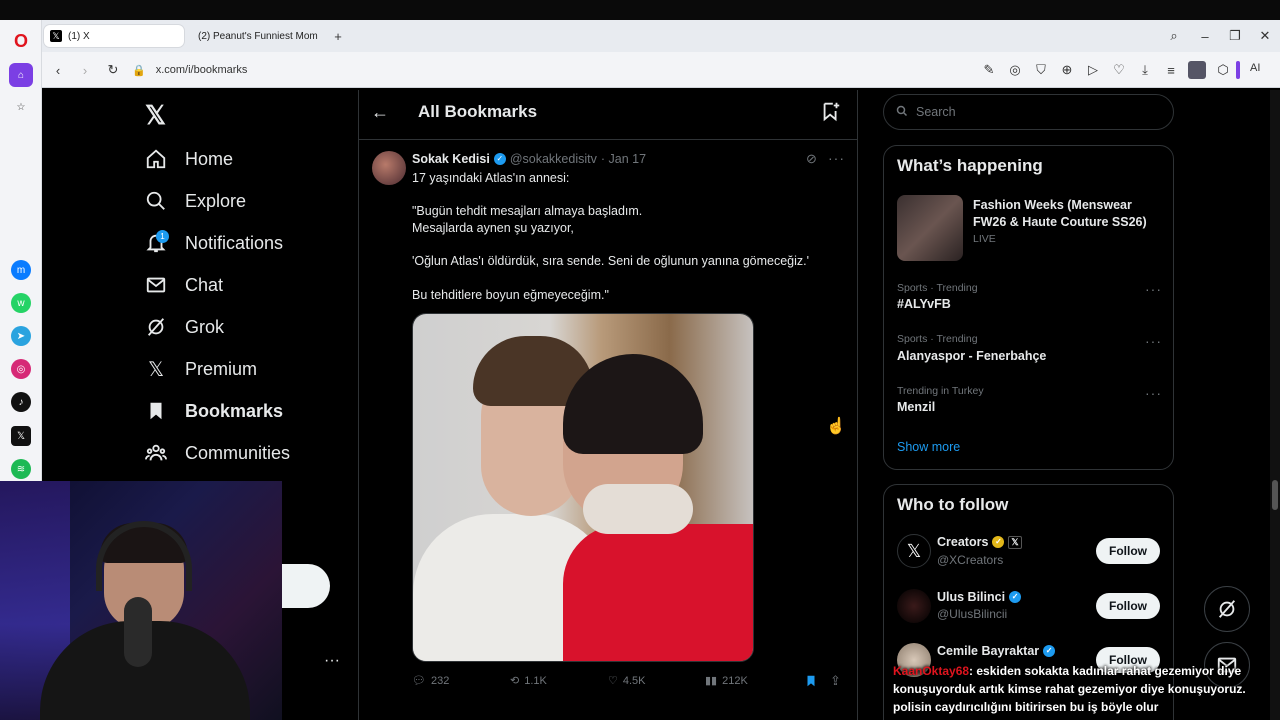 This screenshot has height=720, width=1280. What do you see at coordinates (979, 597) in the screenshot?
I see `follow-account-name: Ulus Bilinci ✓` at bounding box center [979, 597].